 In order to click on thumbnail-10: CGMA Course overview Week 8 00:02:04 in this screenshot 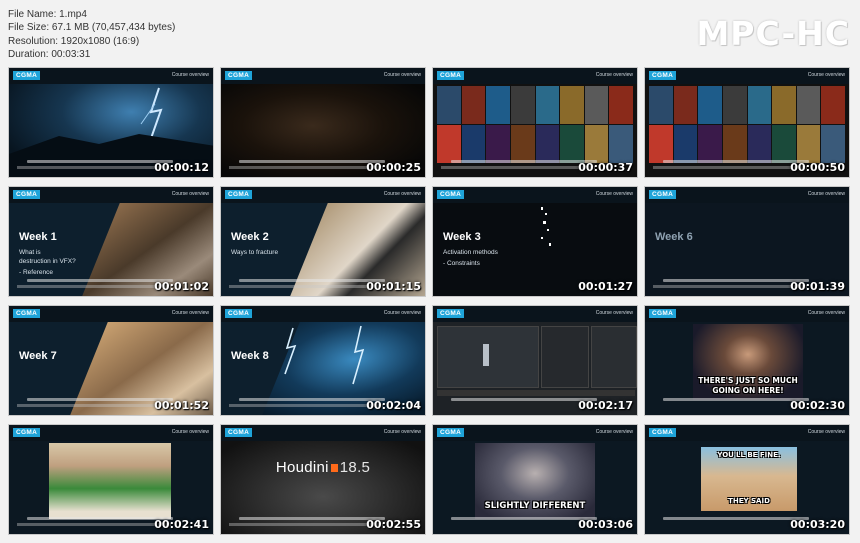, I will do `click(323, 360)`.